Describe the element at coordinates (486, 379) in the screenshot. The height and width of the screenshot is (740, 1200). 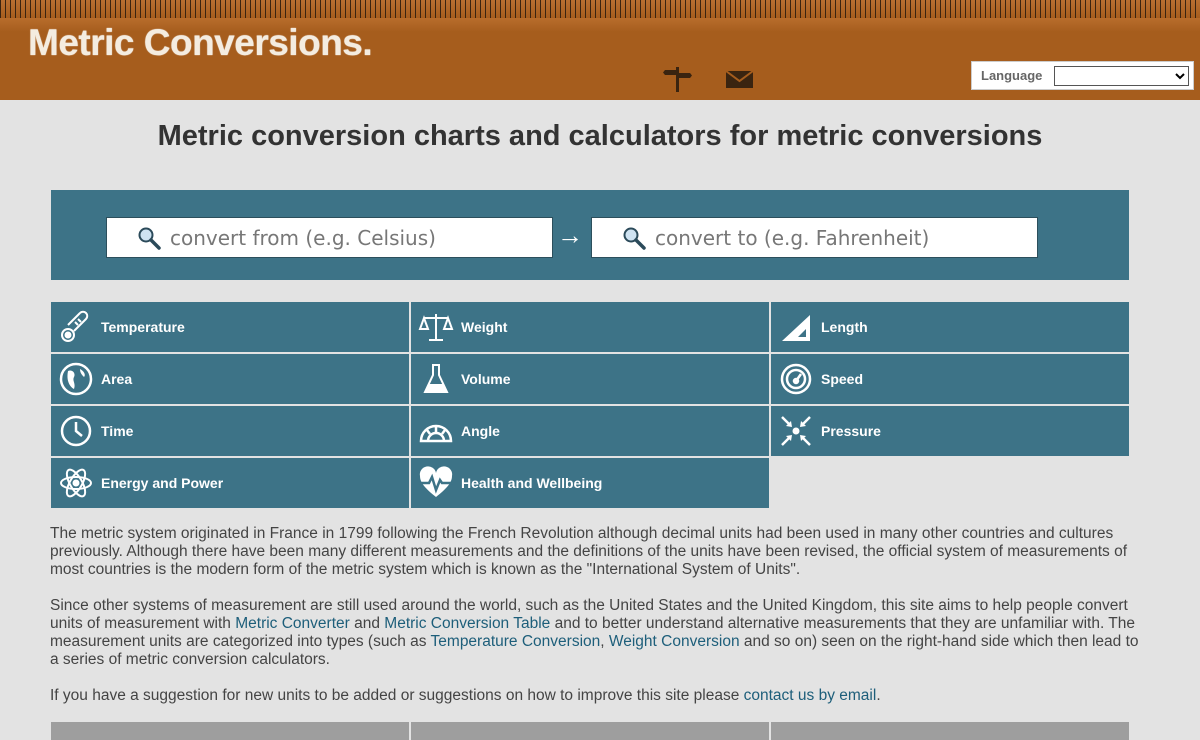
I see `category-label: Volume` at that location.